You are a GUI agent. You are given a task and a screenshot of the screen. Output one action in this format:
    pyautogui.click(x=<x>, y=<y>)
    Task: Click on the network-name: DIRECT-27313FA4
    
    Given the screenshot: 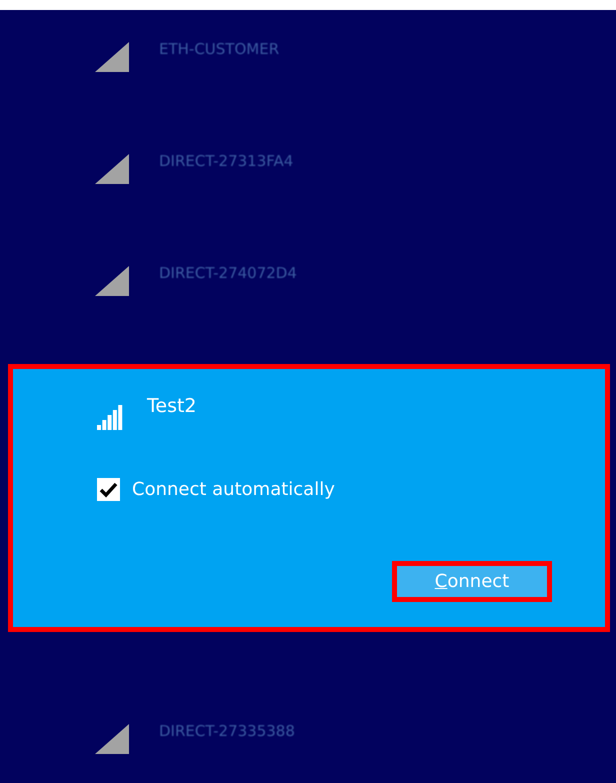 What is the action you would take?
    pyautogui.click(x=226, y=161)
    